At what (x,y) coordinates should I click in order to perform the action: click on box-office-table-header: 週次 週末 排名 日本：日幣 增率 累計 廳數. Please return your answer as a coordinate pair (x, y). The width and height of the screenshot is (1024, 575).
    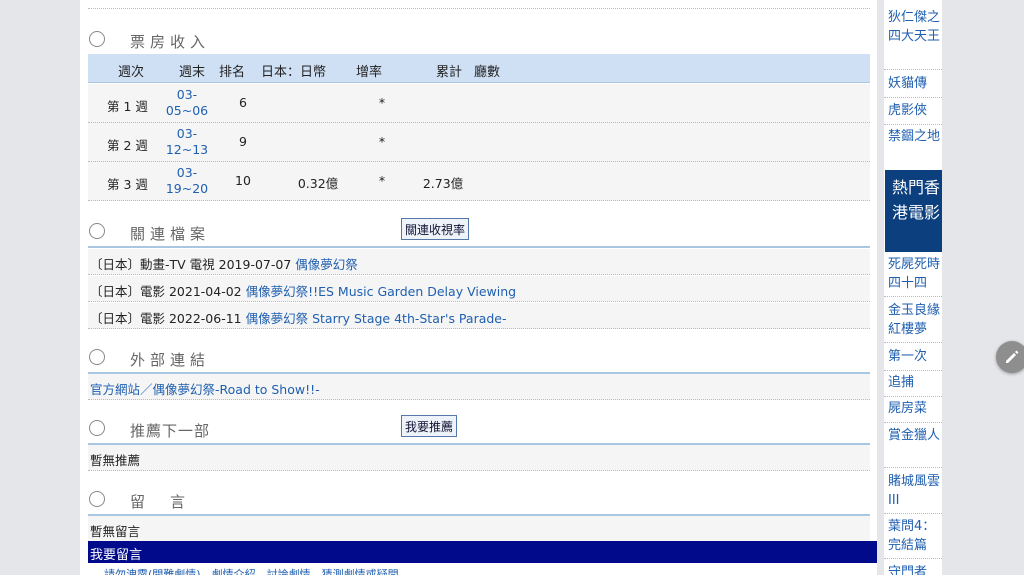
    Looking at the image, I should click on (479, 68).